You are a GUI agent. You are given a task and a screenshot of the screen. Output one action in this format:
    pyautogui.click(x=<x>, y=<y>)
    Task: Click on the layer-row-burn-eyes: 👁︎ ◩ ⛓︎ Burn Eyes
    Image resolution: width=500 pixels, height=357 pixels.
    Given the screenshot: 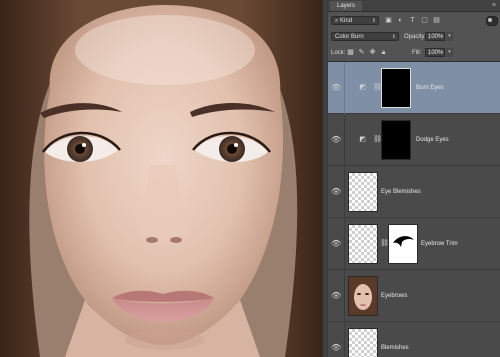 What is the action you would take?
    pyautogui.click(x=414, y=88)
    